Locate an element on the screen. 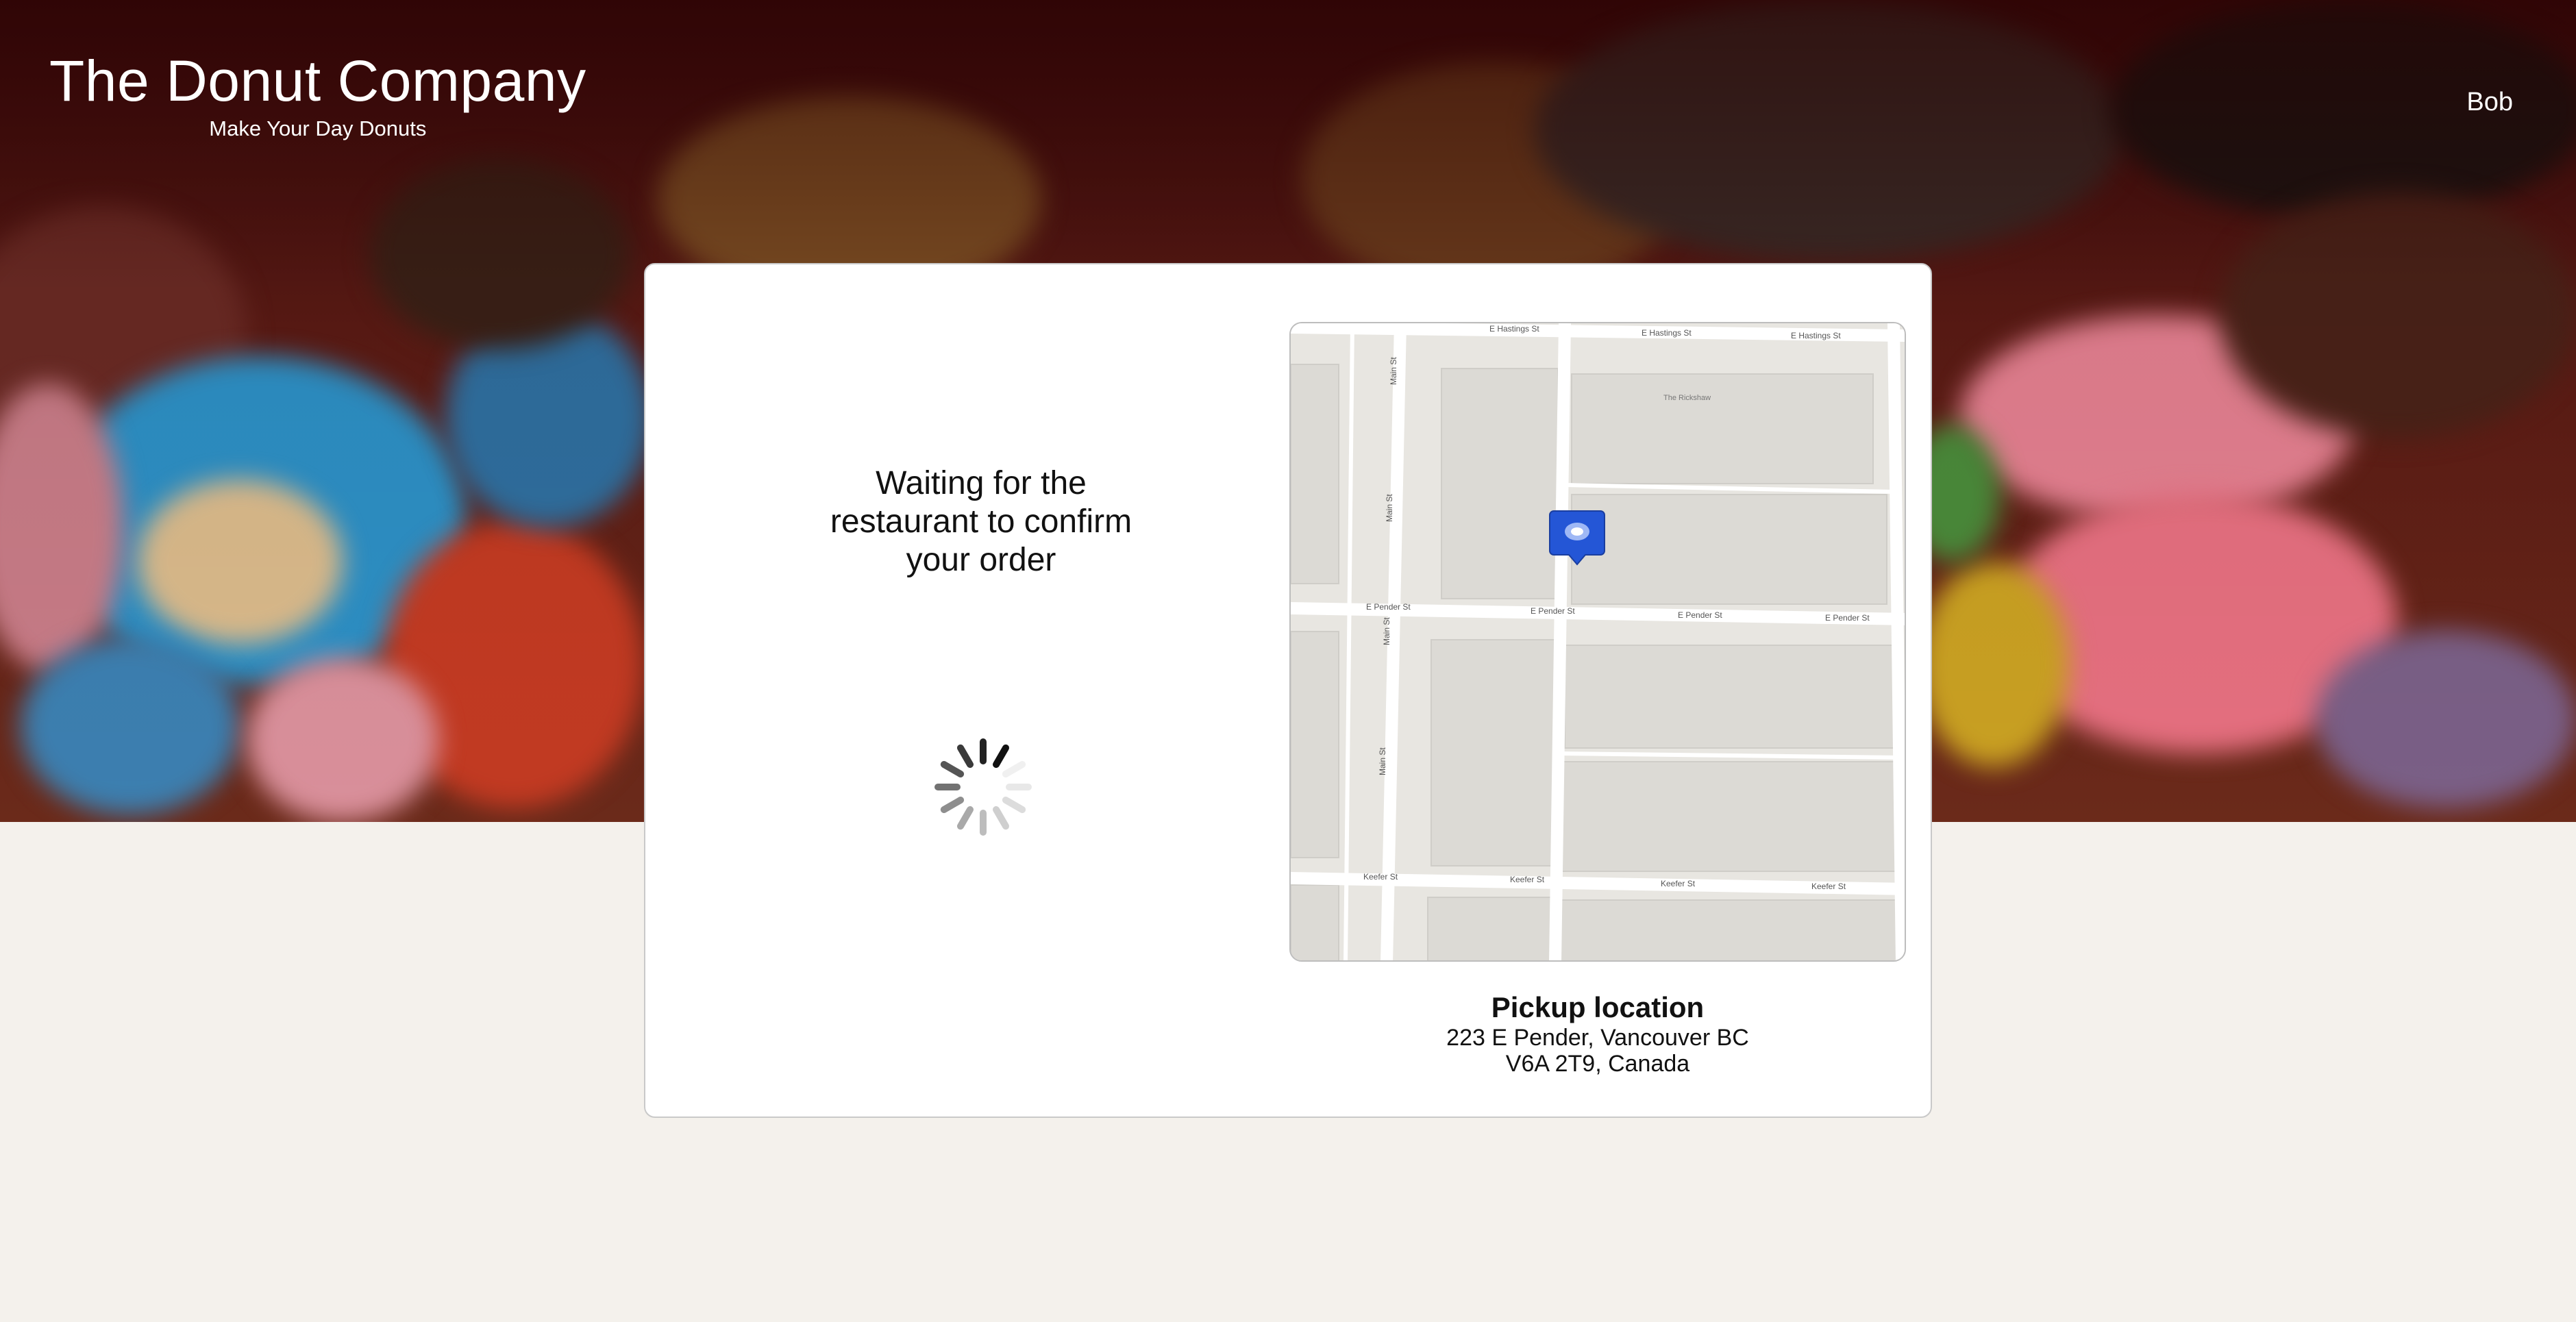 This screenshot has height=1322, width=2576. street-label-keefer-2: Keefer St is located at coordinates (1527, 879).